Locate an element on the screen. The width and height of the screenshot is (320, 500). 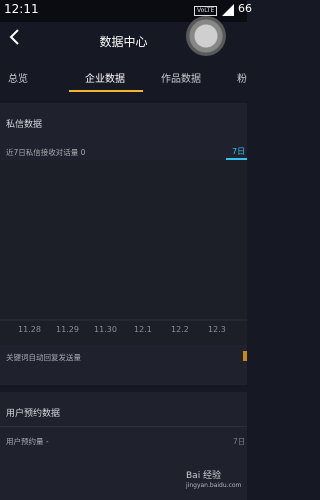
x-tick-label: 11.30 is located at coordinates (105, 329).